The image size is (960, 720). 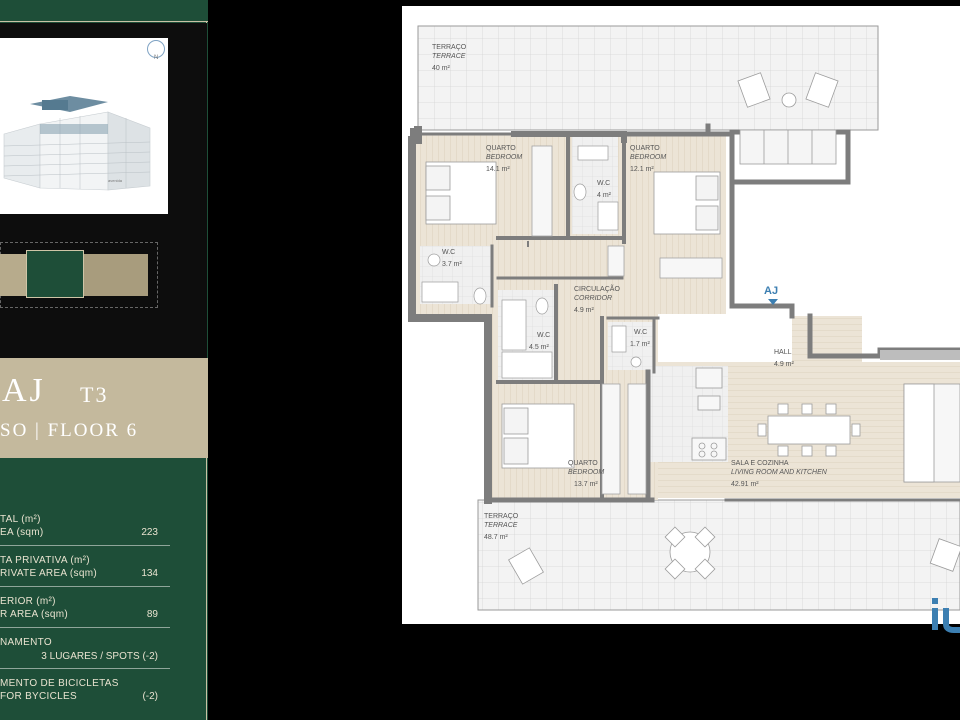 I want to click on area-value: 223, so click(x=149, y=532).